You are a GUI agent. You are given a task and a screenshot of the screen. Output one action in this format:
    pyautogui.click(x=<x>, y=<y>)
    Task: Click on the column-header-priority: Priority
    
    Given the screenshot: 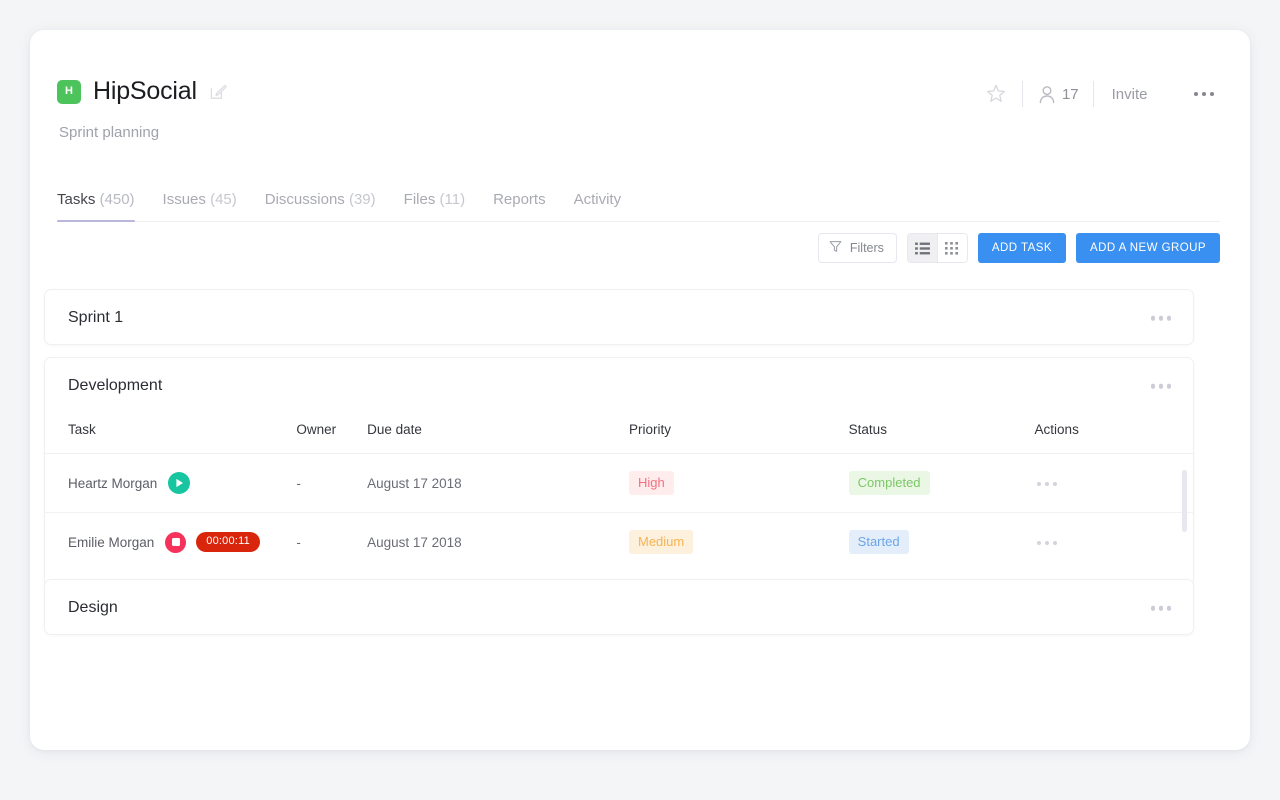 What is the action you would take?
    pyautogui.click(x=739, y=434)
    